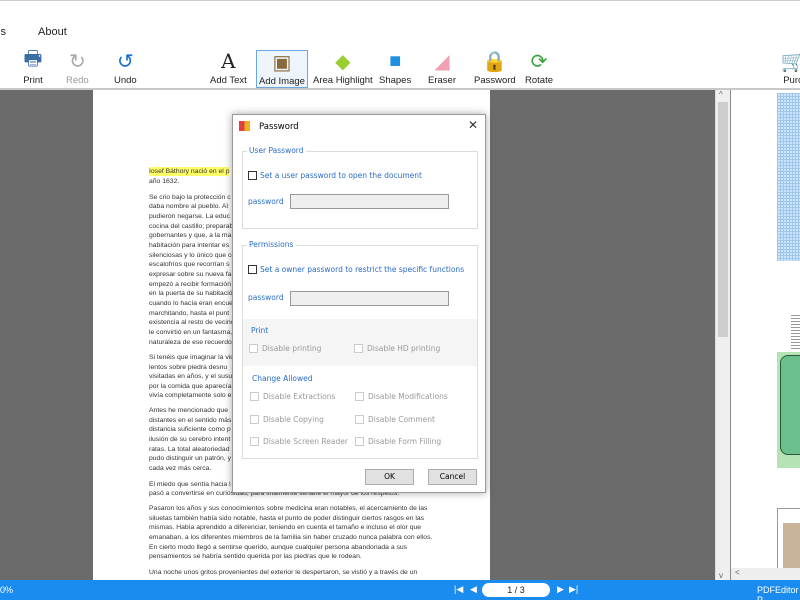  I want to click on checkbox-label: Disable printing, so click(292, 348).